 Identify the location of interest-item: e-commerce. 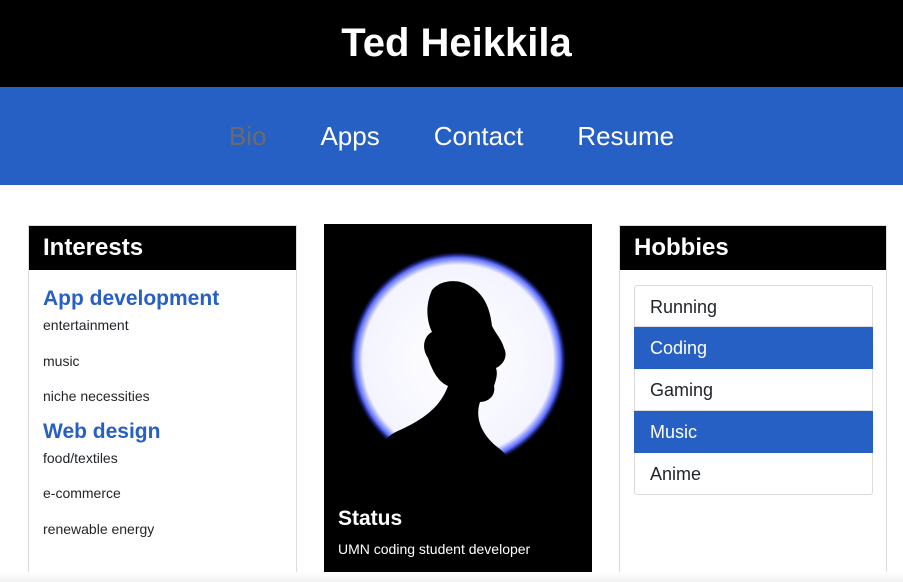
(82, 493).